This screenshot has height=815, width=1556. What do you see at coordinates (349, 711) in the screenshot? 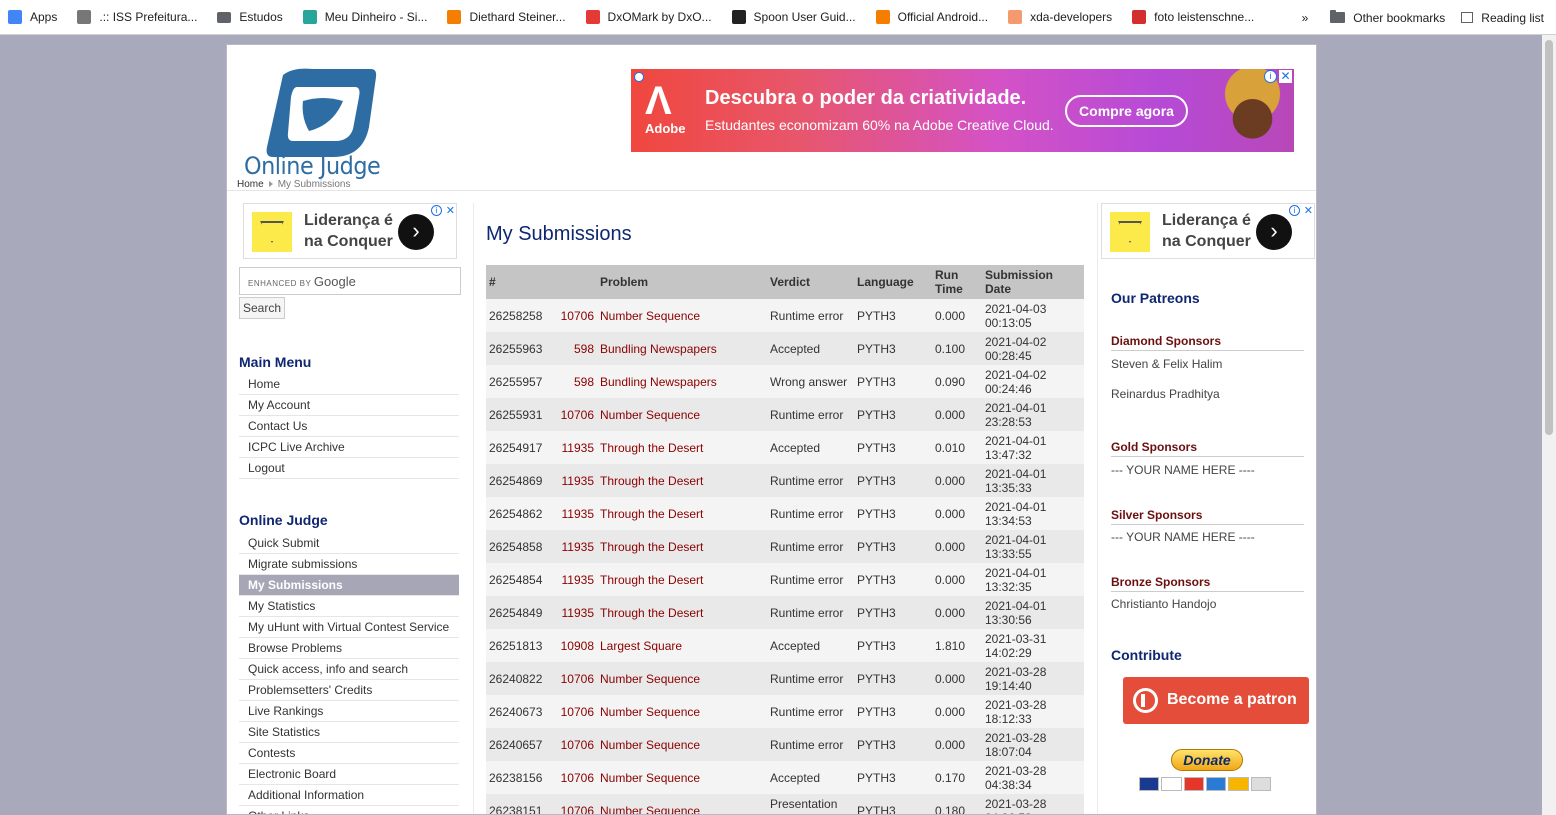
I see `oj-menu-item-live-rankings: Live Rankings` at bounding box center [349, 711].